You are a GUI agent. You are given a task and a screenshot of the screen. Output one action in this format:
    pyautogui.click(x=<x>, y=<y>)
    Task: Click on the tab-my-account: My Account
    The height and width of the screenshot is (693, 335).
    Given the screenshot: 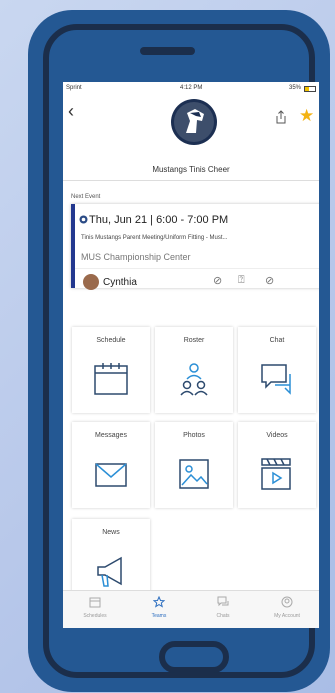 What is the action you would take?
    pyautogui.click(x=287, y=607)
    